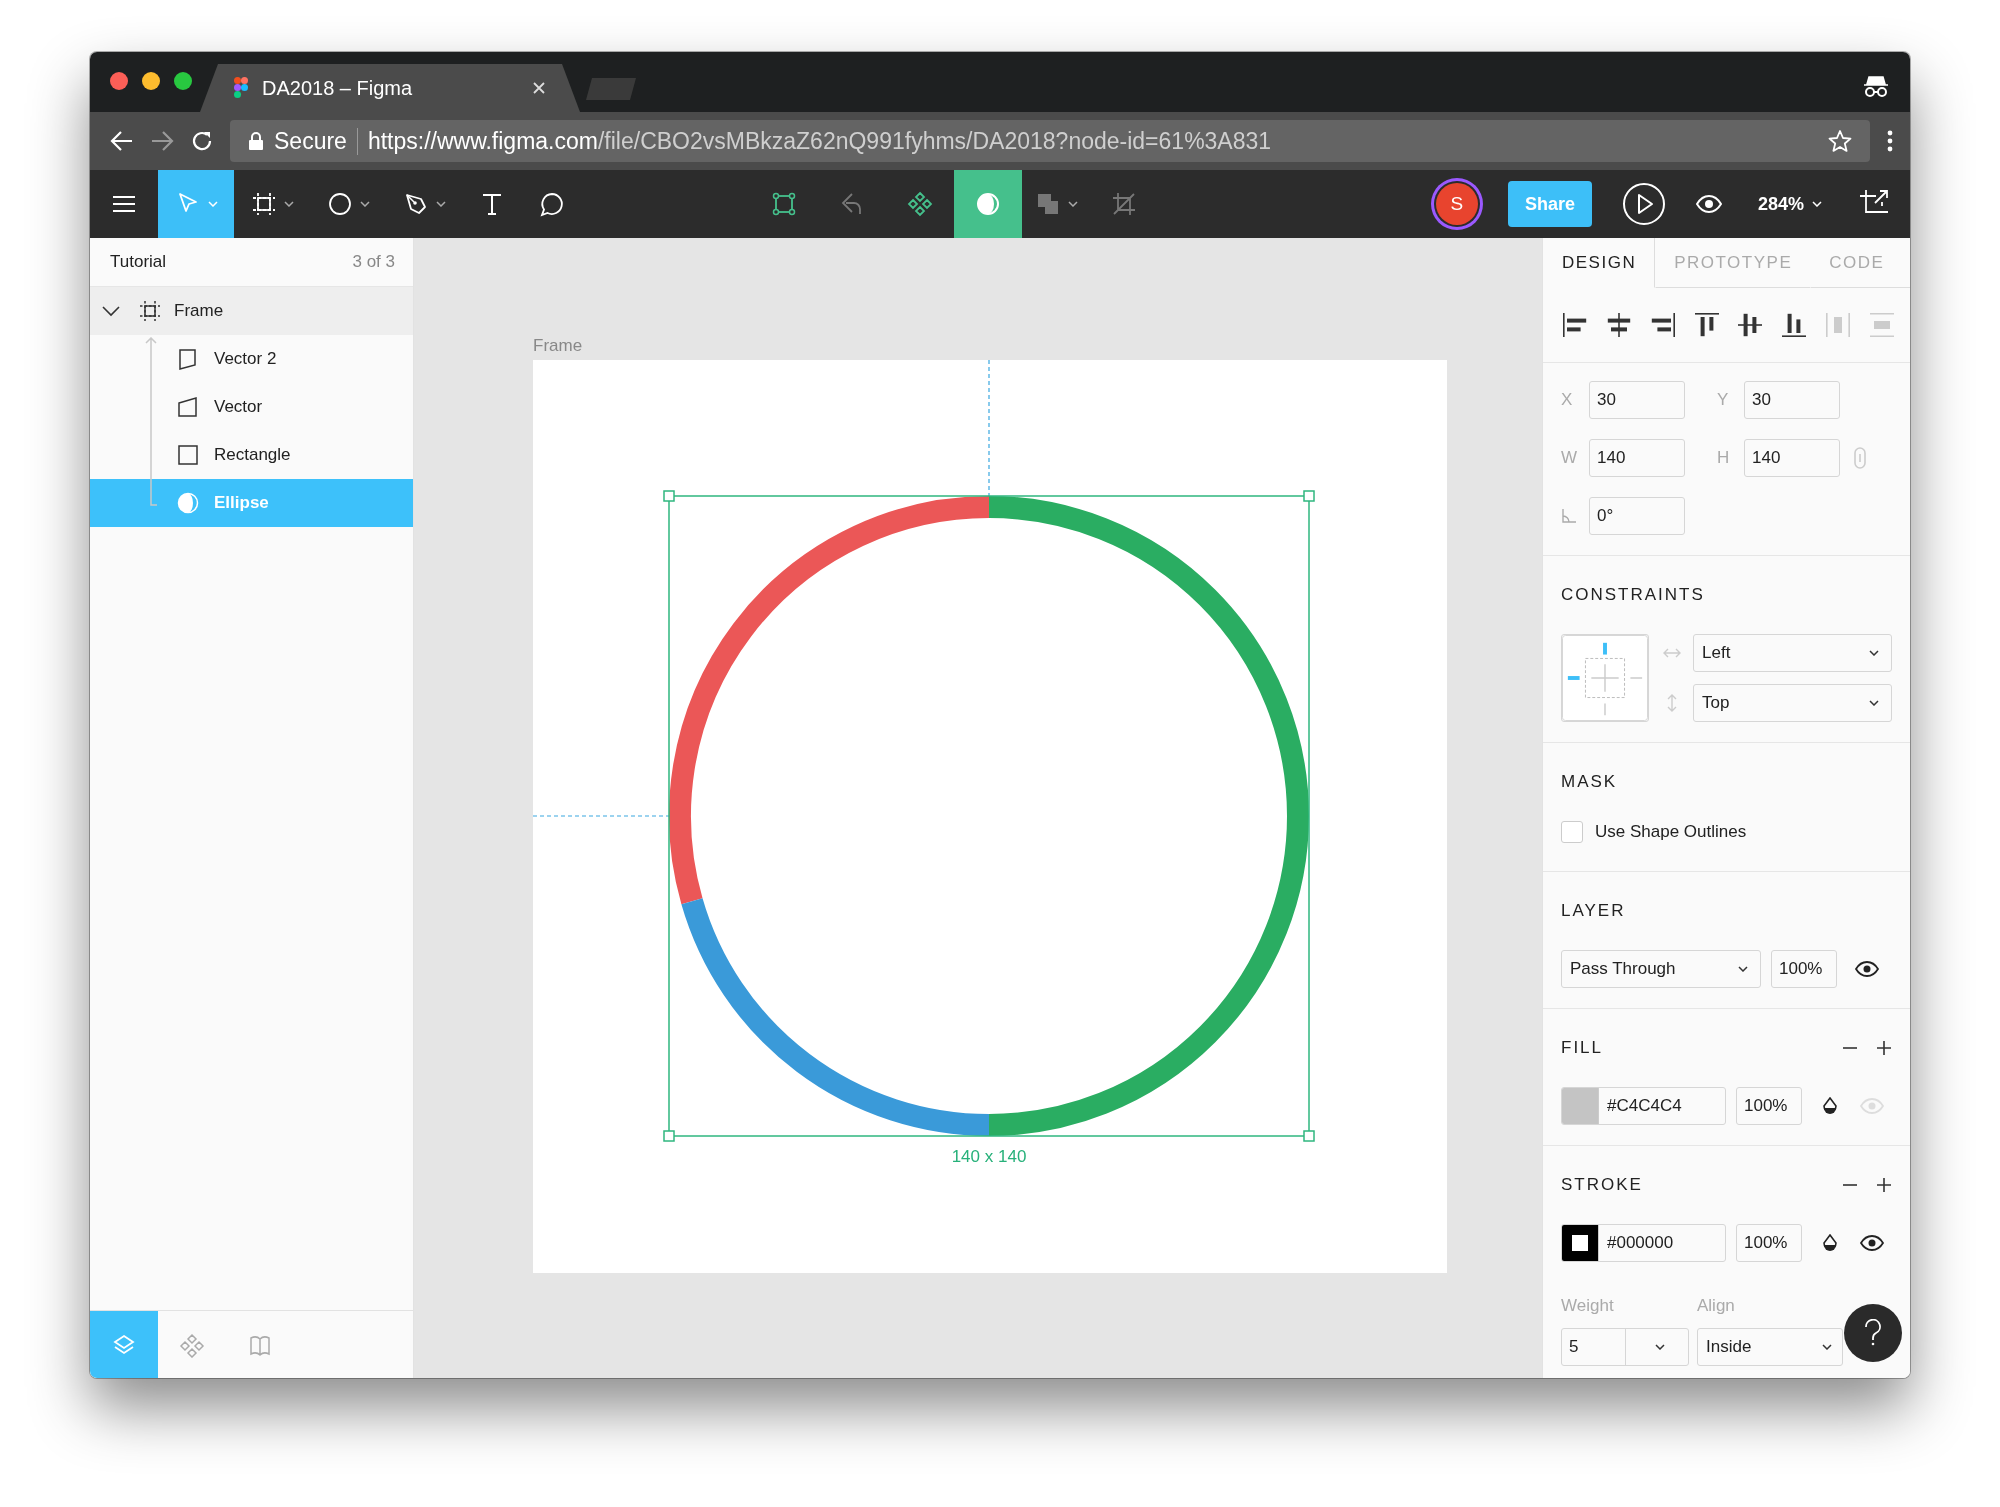  I want to click on w-label: W, so click(1570, 458).